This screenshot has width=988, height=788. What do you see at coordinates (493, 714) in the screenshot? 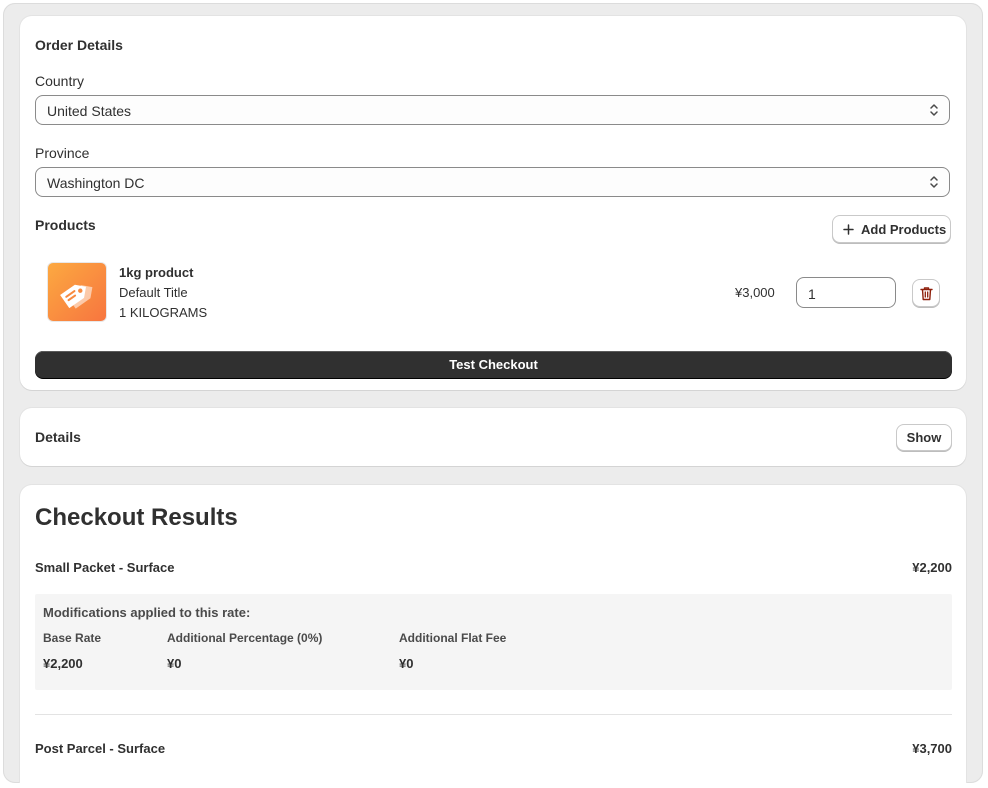
I see `rate-divider` at bounding box center [493, 714].